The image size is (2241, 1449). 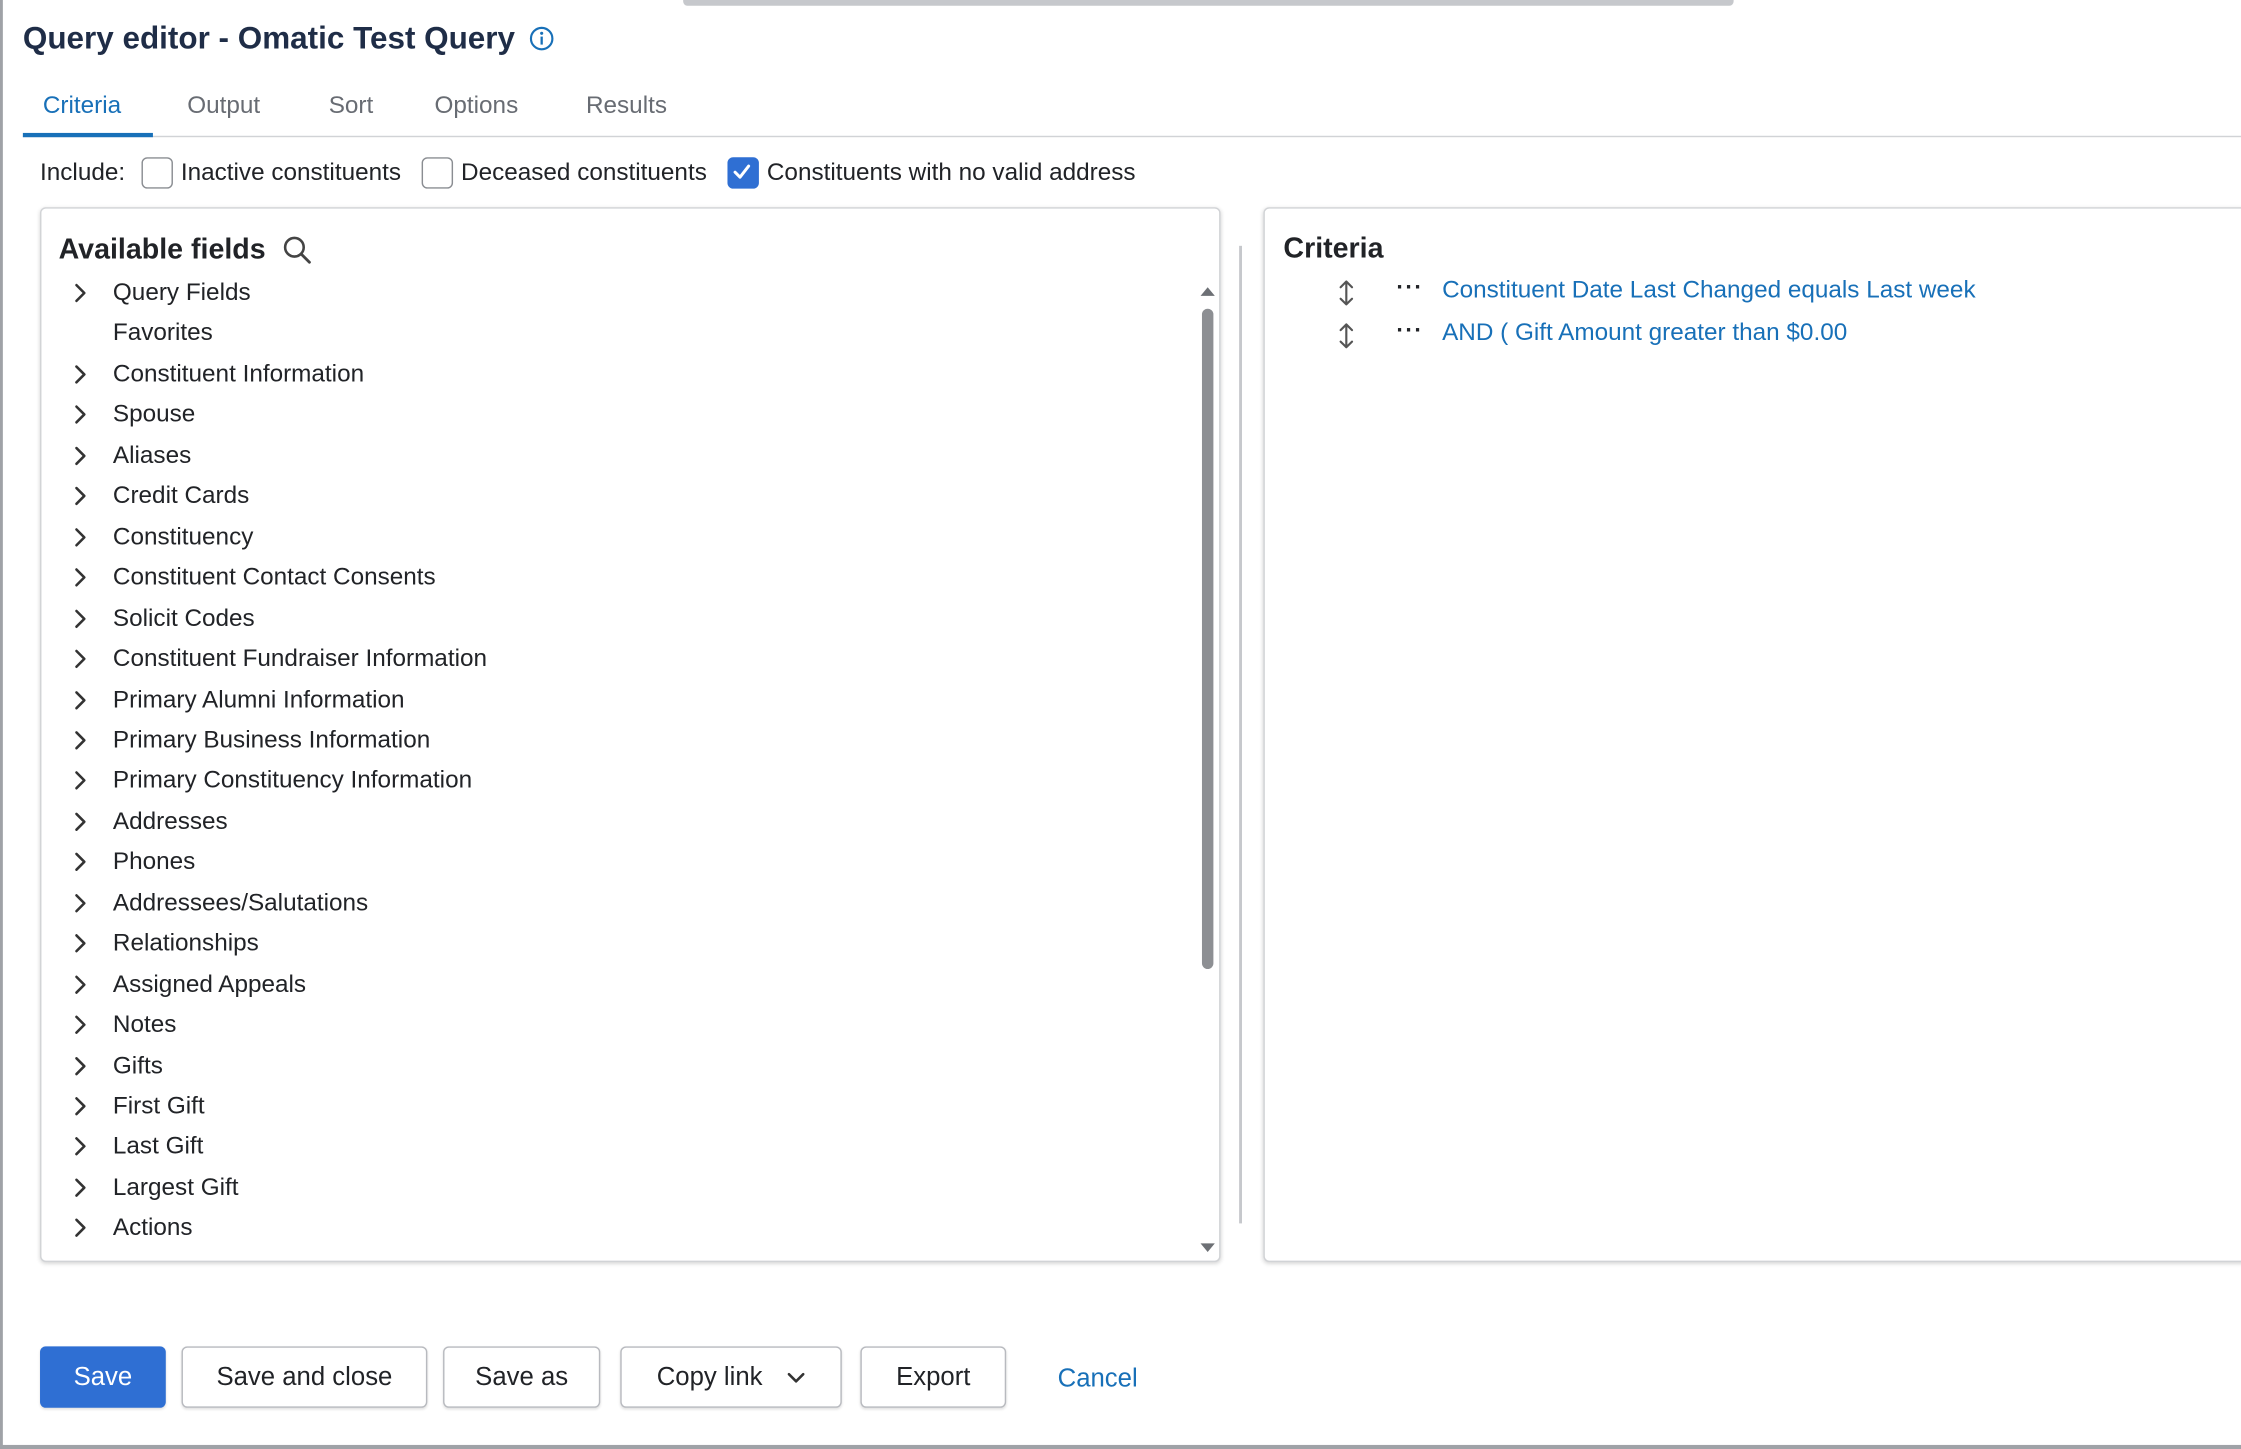 I want to click on tab-criteria: Criteria, so click(x=82, y=105).